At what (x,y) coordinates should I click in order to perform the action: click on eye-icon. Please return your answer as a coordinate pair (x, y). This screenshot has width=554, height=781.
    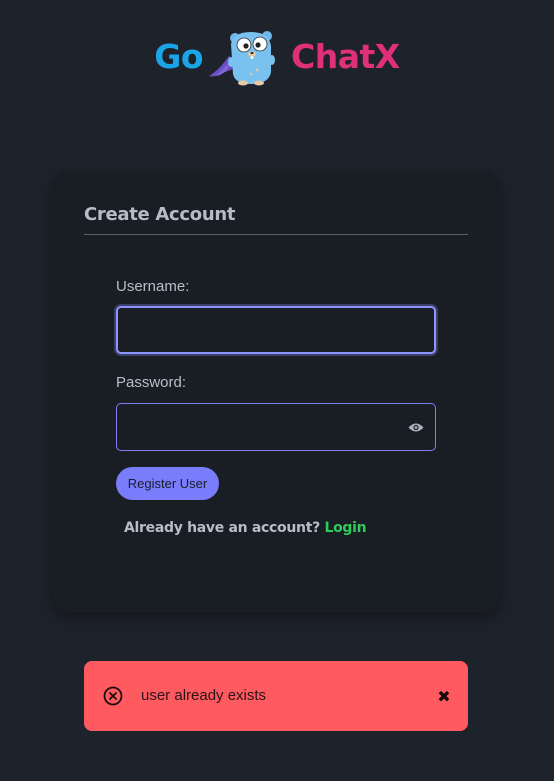
    Looking at the image, I should click on (416, 427).